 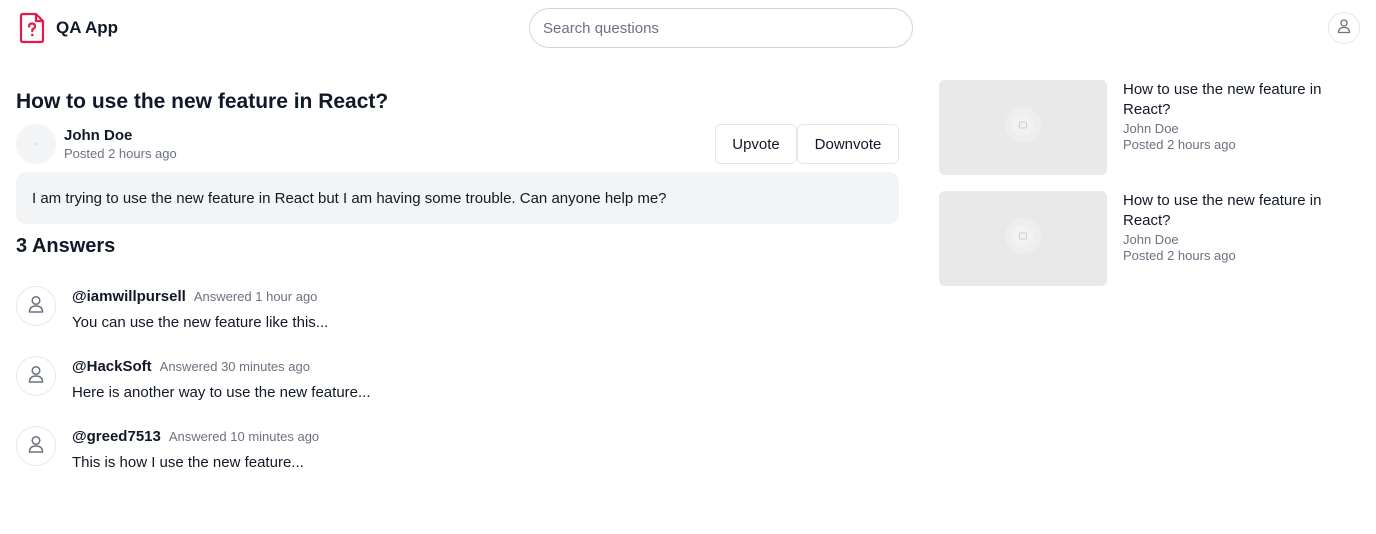 I want to click on app-logo: QA App, so click(x=68, y=28).